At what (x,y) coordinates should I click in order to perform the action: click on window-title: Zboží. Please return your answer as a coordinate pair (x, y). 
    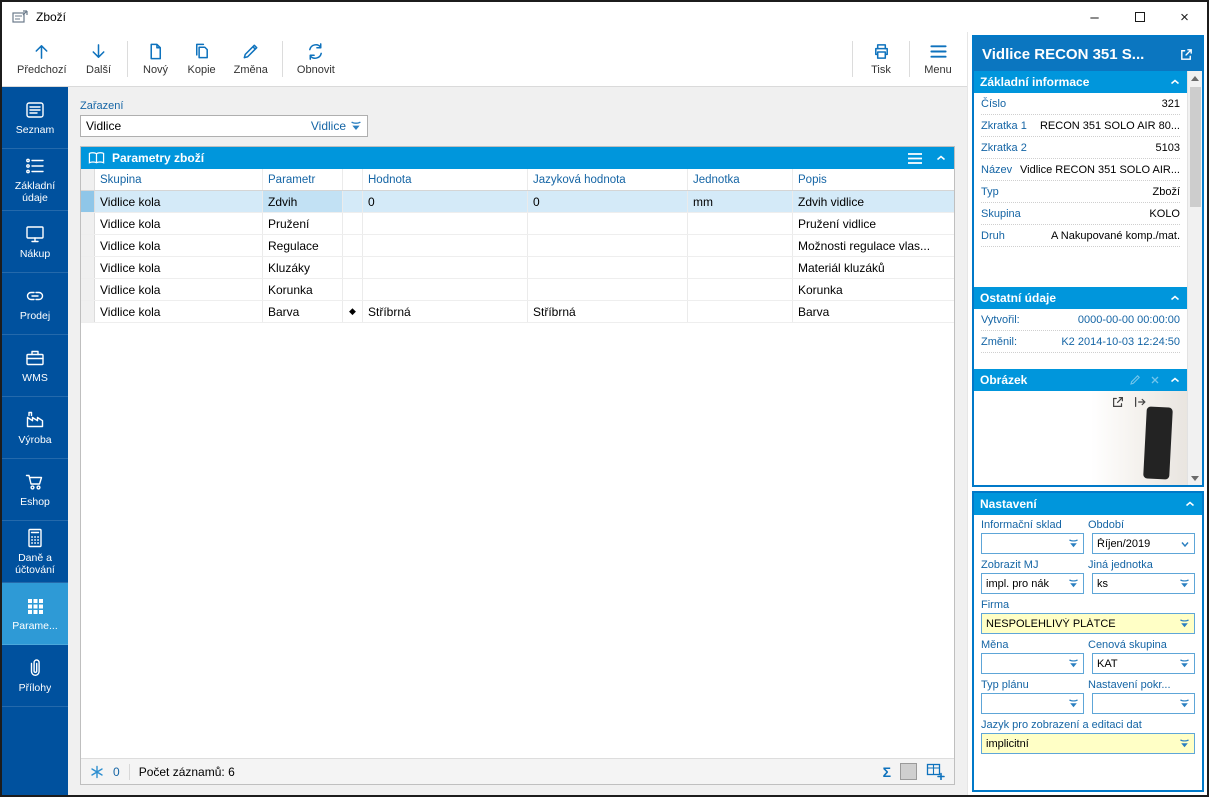
    Looking at the image, I should click on (51, 17).